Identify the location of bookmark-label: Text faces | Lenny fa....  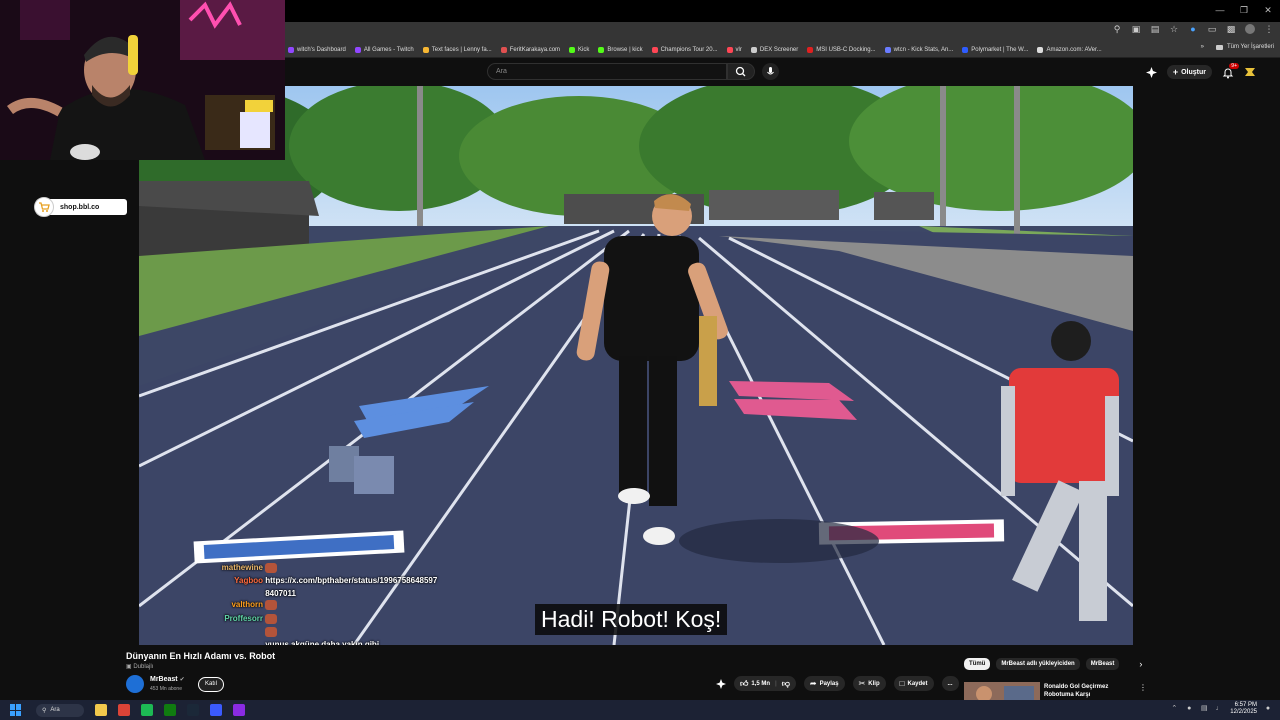
(461, 49).